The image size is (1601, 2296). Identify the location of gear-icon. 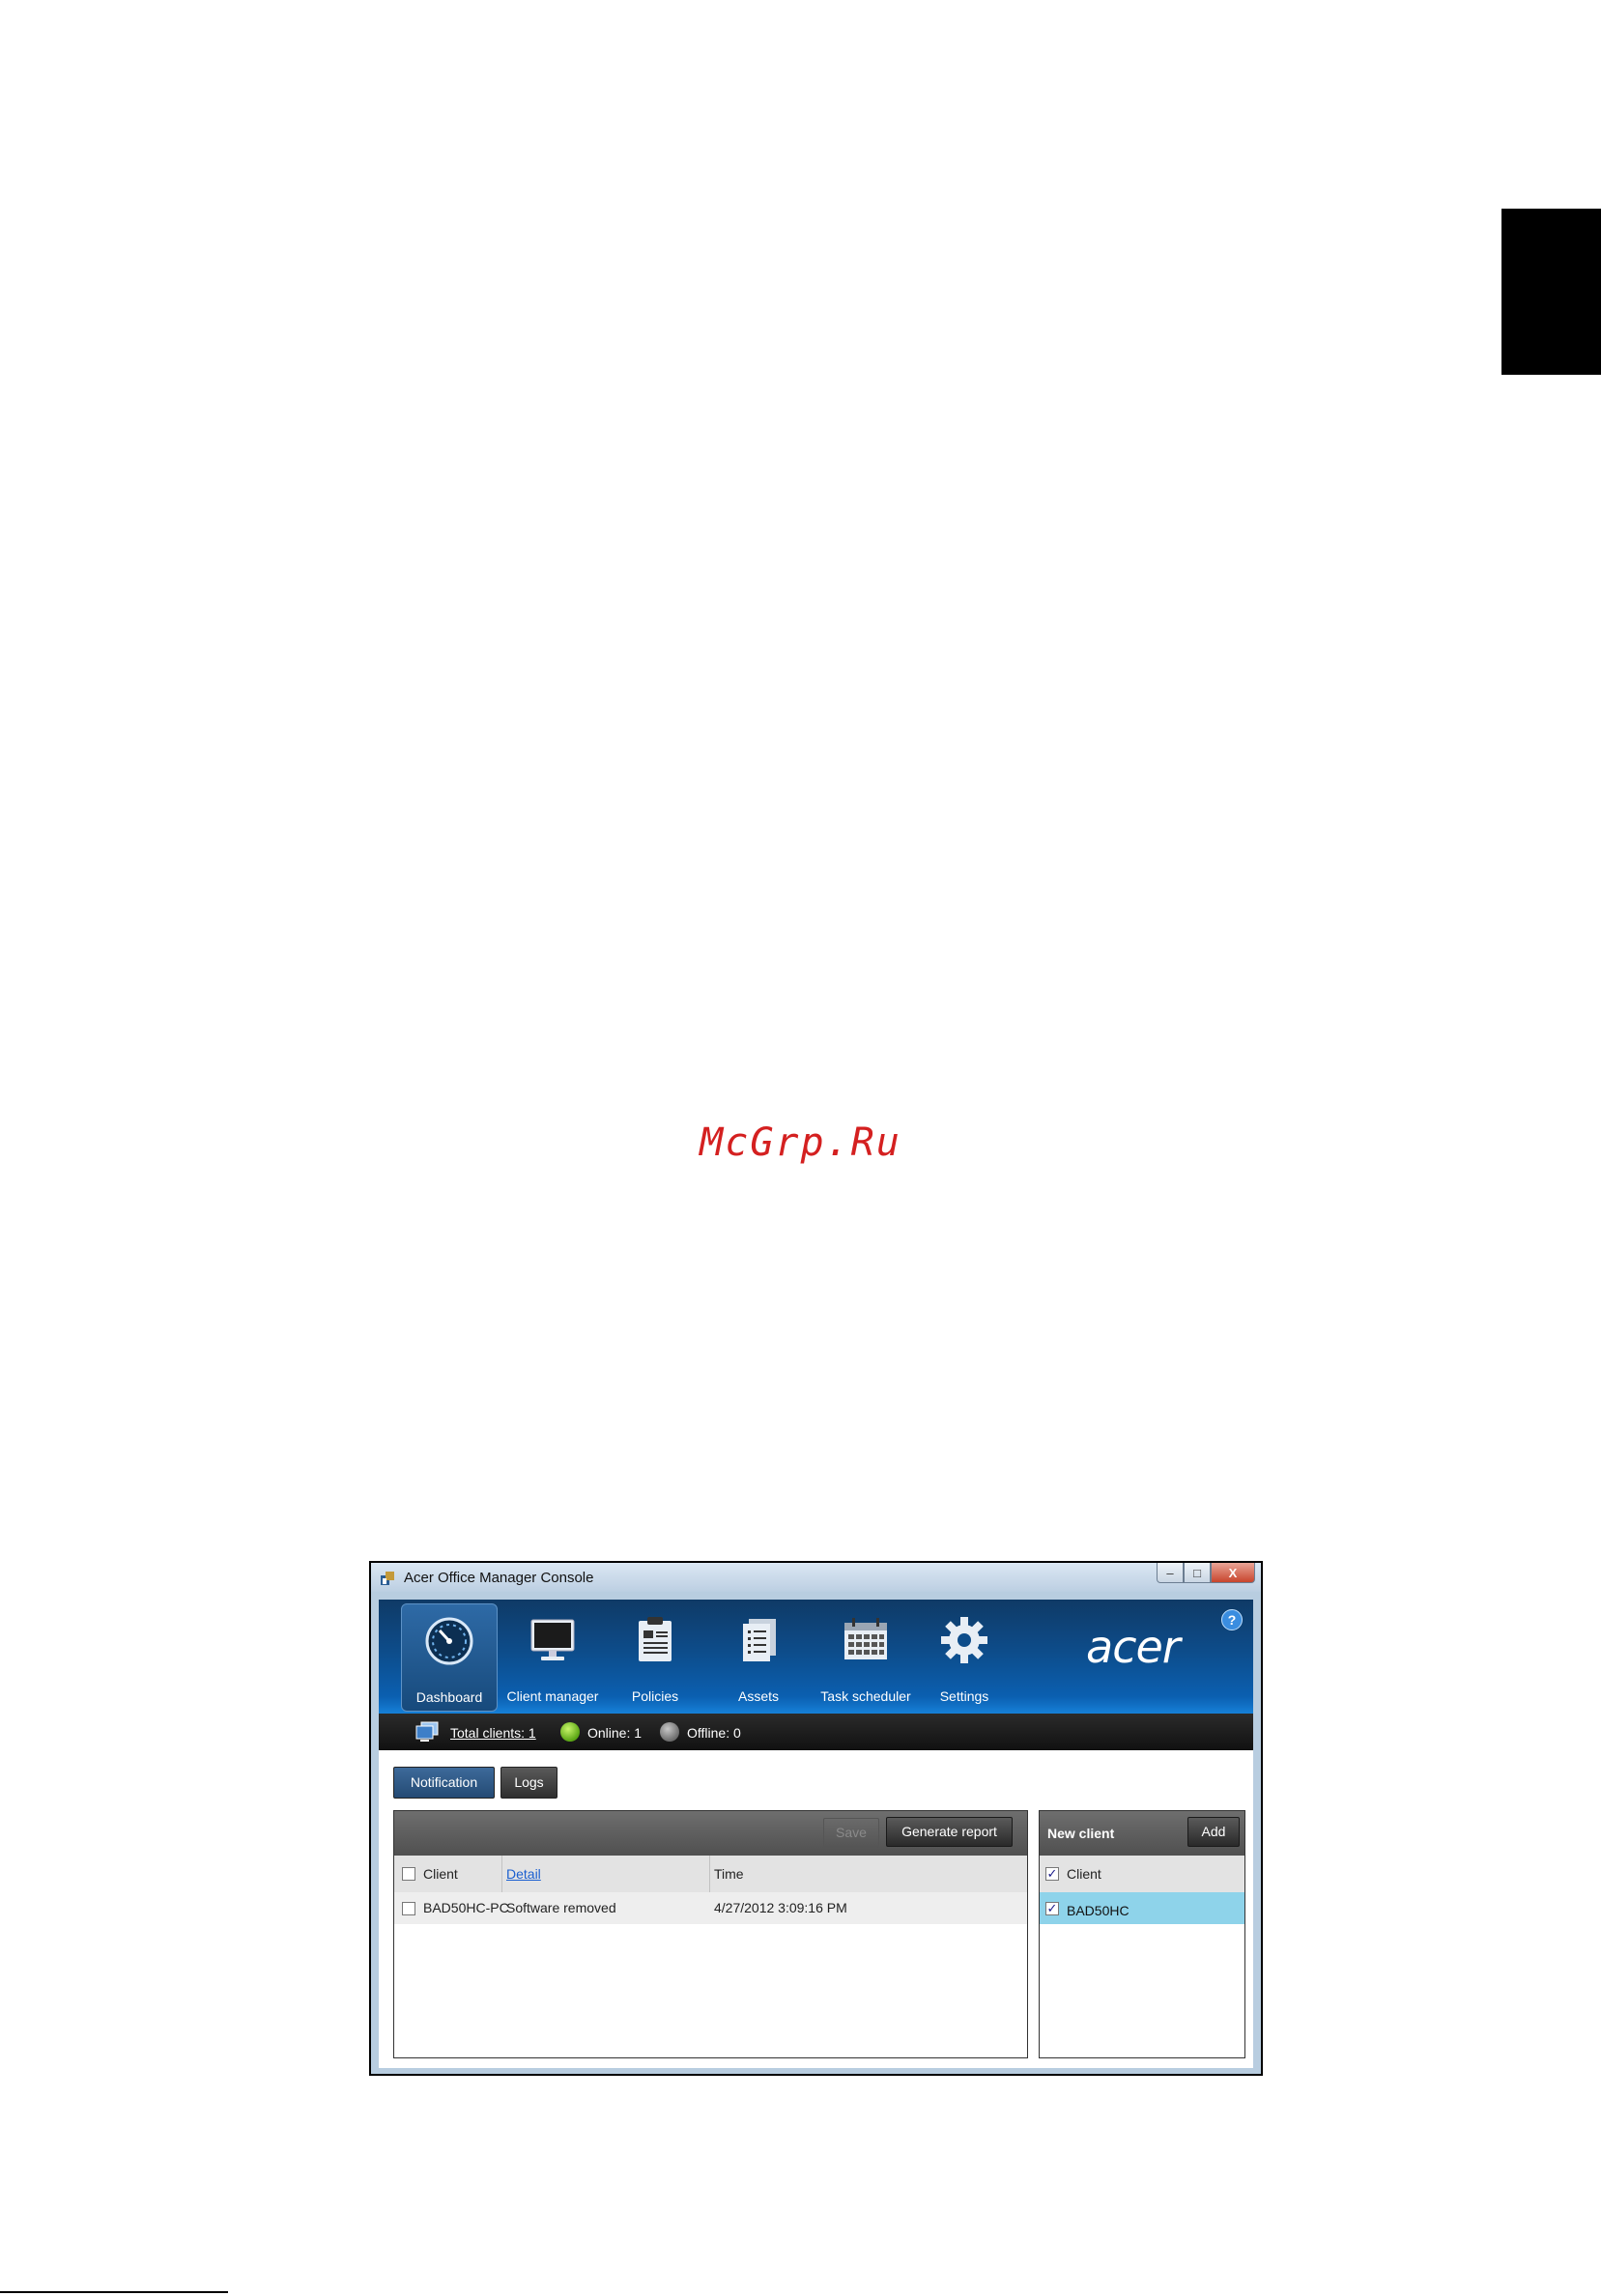
(964, 1640).